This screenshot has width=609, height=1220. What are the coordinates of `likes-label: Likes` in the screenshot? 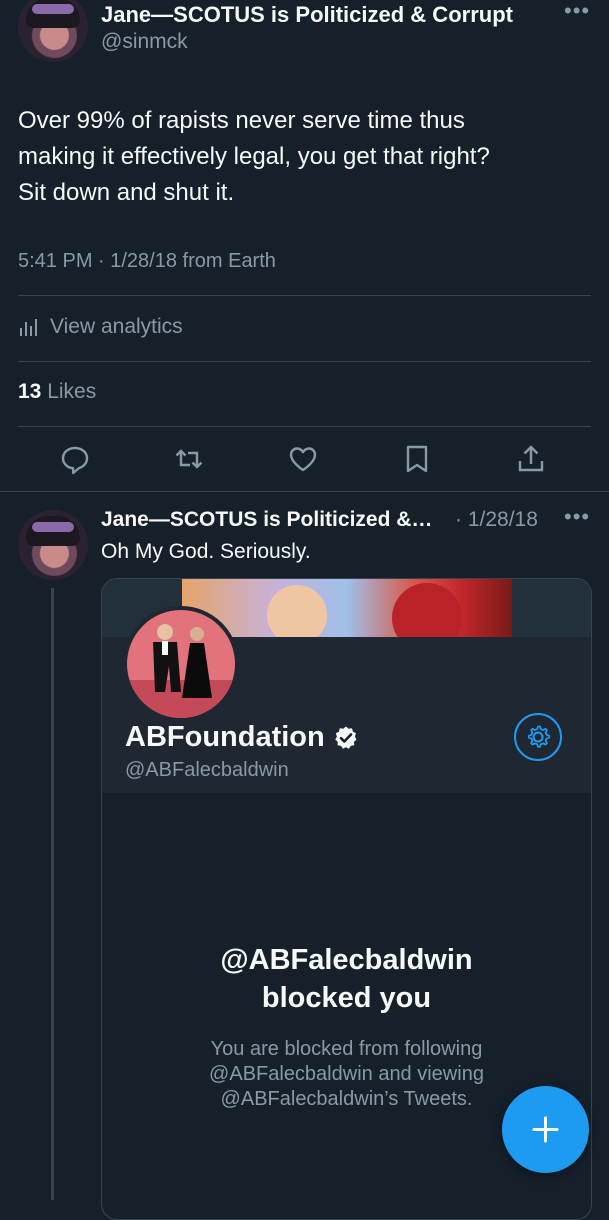 It's located at (72, 391).